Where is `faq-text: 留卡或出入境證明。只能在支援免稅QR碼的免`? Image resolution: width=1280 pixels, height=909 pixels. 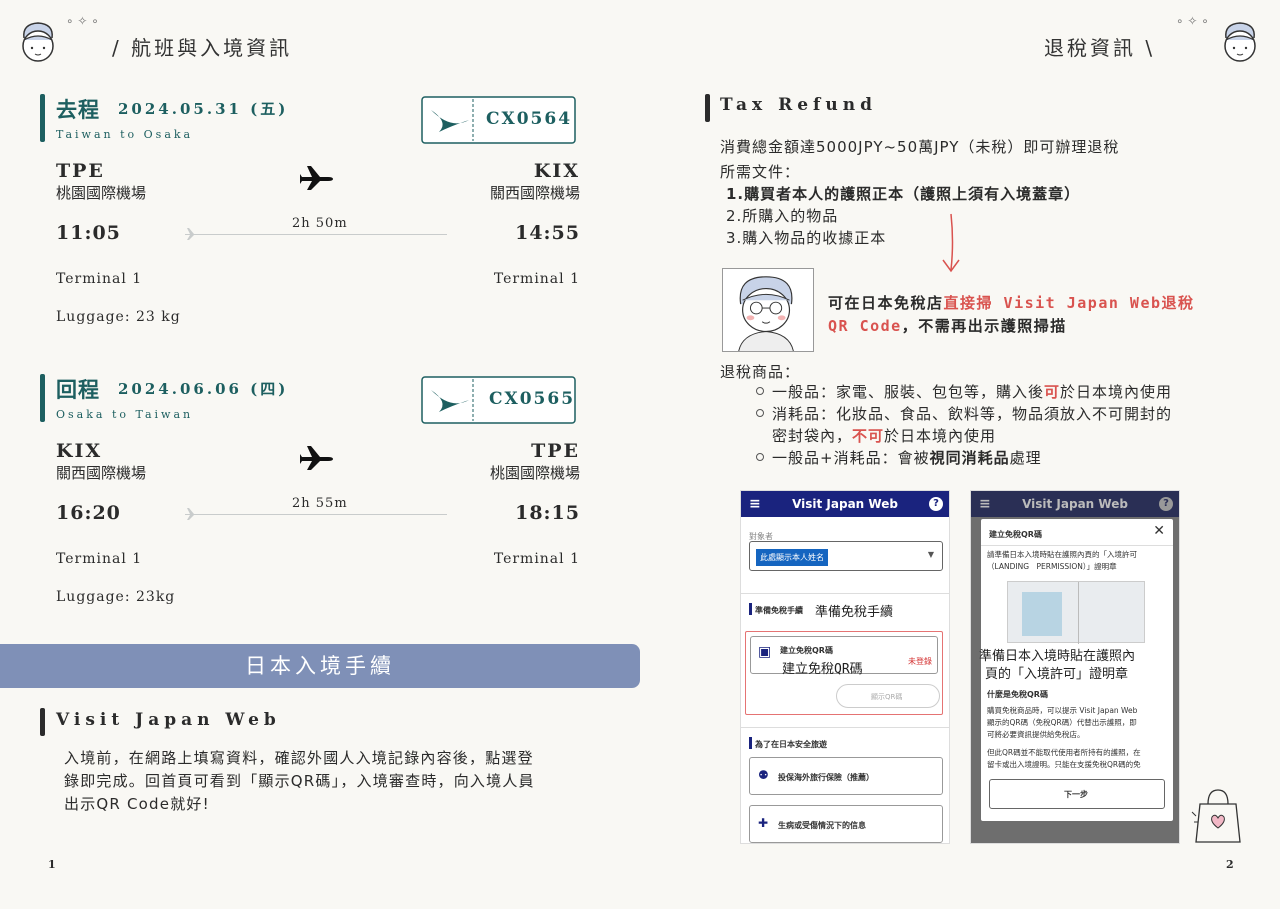
faq-text: 留卡或出入境證明。只能在支援免稅QR碼的免 is located at coordinates (1064, 764).